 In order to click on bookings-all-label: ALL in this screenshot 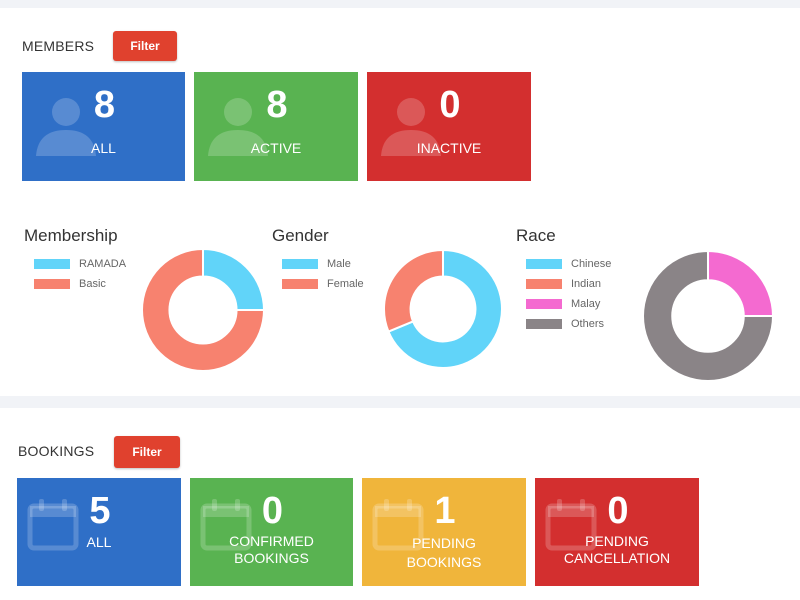, I will do `click(99, 542)`.